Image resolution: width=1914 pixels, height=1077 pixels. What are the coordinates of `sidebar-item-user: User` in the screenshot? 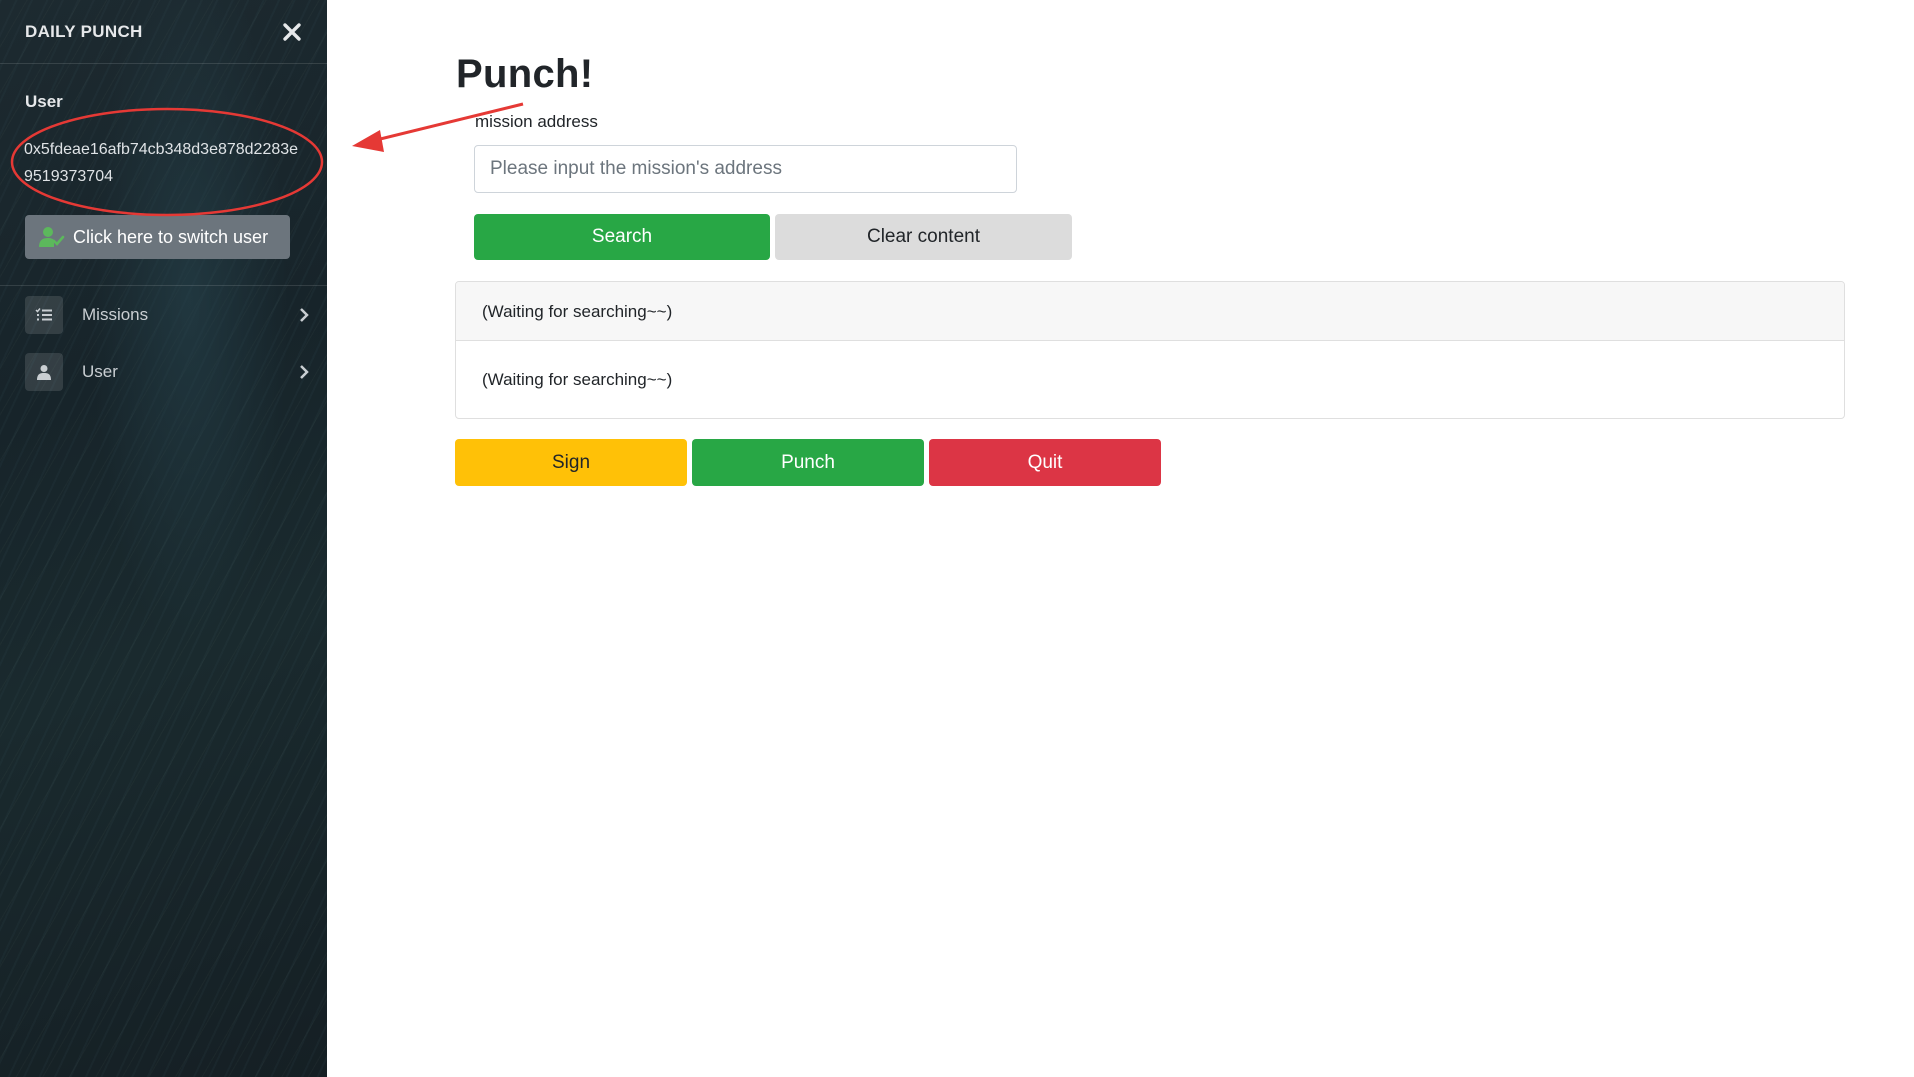 It's located at (167, 372).